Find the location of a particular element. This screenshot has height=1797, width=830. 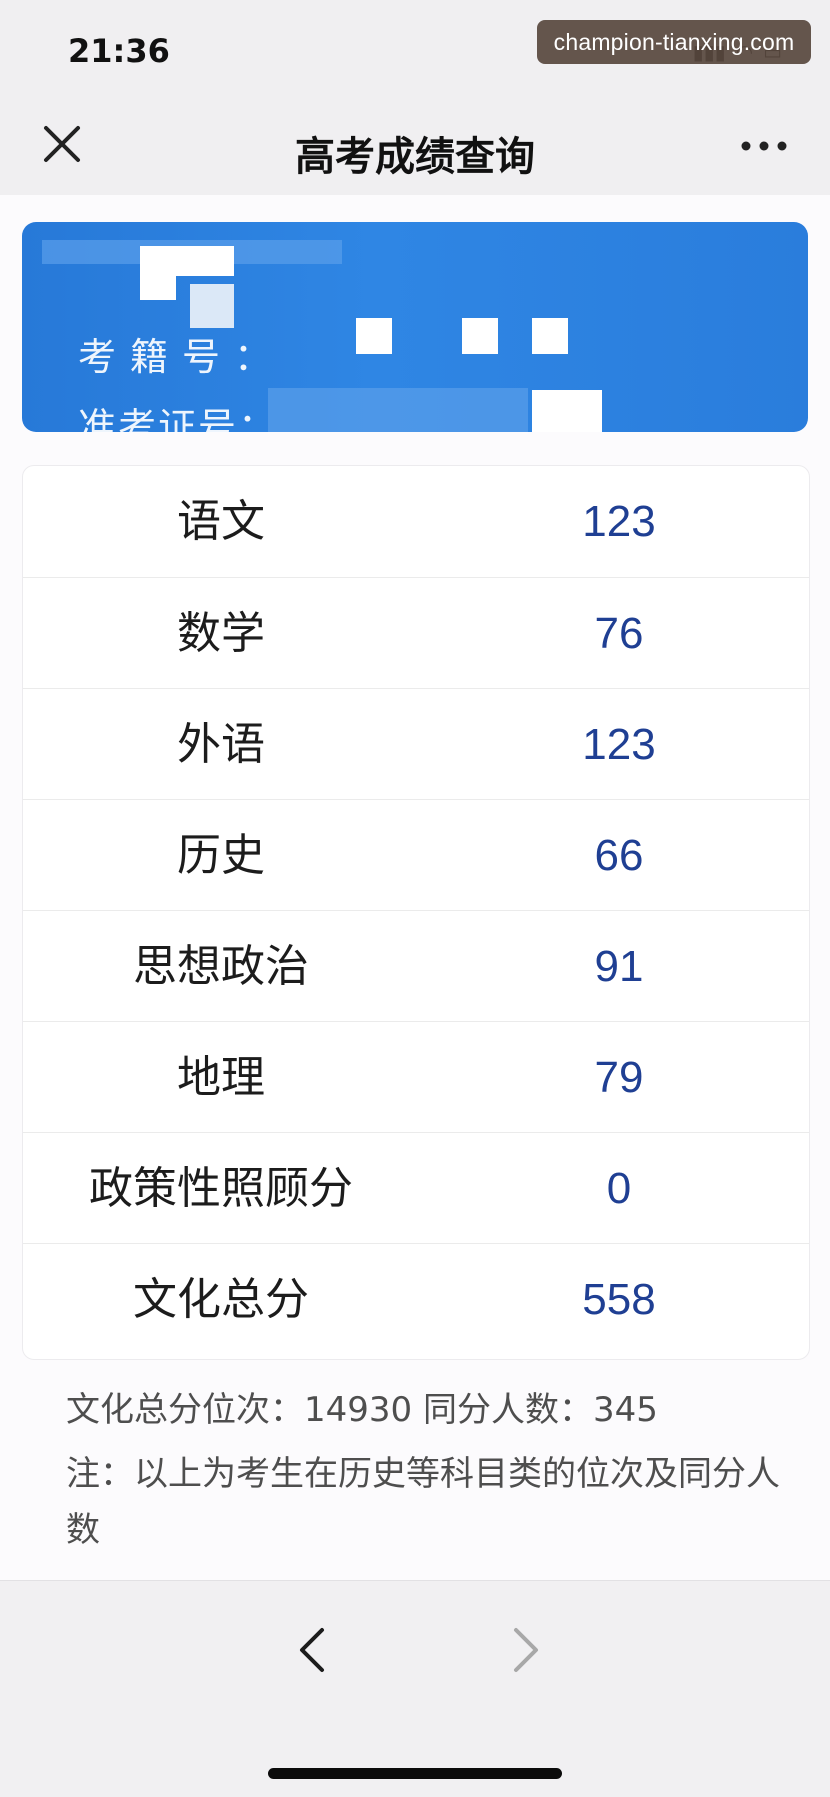

page-title: 高考成绩查询 is located at coordinates (415, 157).